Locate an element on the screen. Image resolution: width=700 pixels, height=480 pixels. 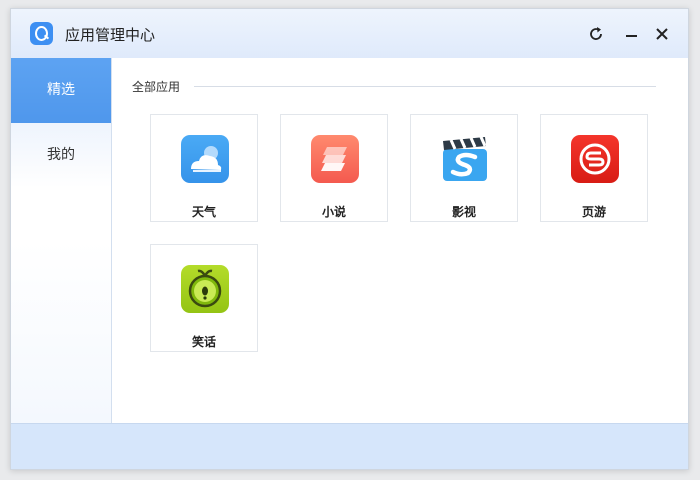
app-card-video: 影视 is located at coordinates (464, 168).